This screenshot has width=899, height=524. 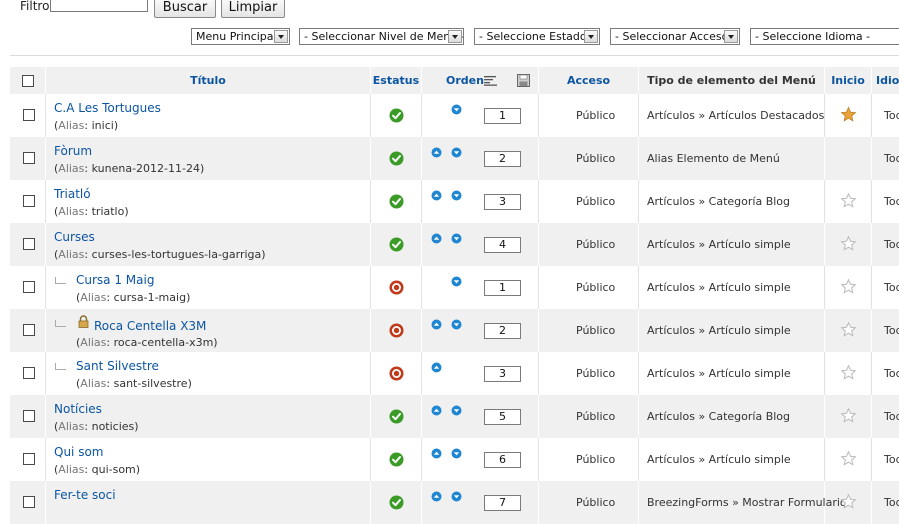 I want to click on menu-item-title-link: Sant Silvestre, so click(x=117, y=366).